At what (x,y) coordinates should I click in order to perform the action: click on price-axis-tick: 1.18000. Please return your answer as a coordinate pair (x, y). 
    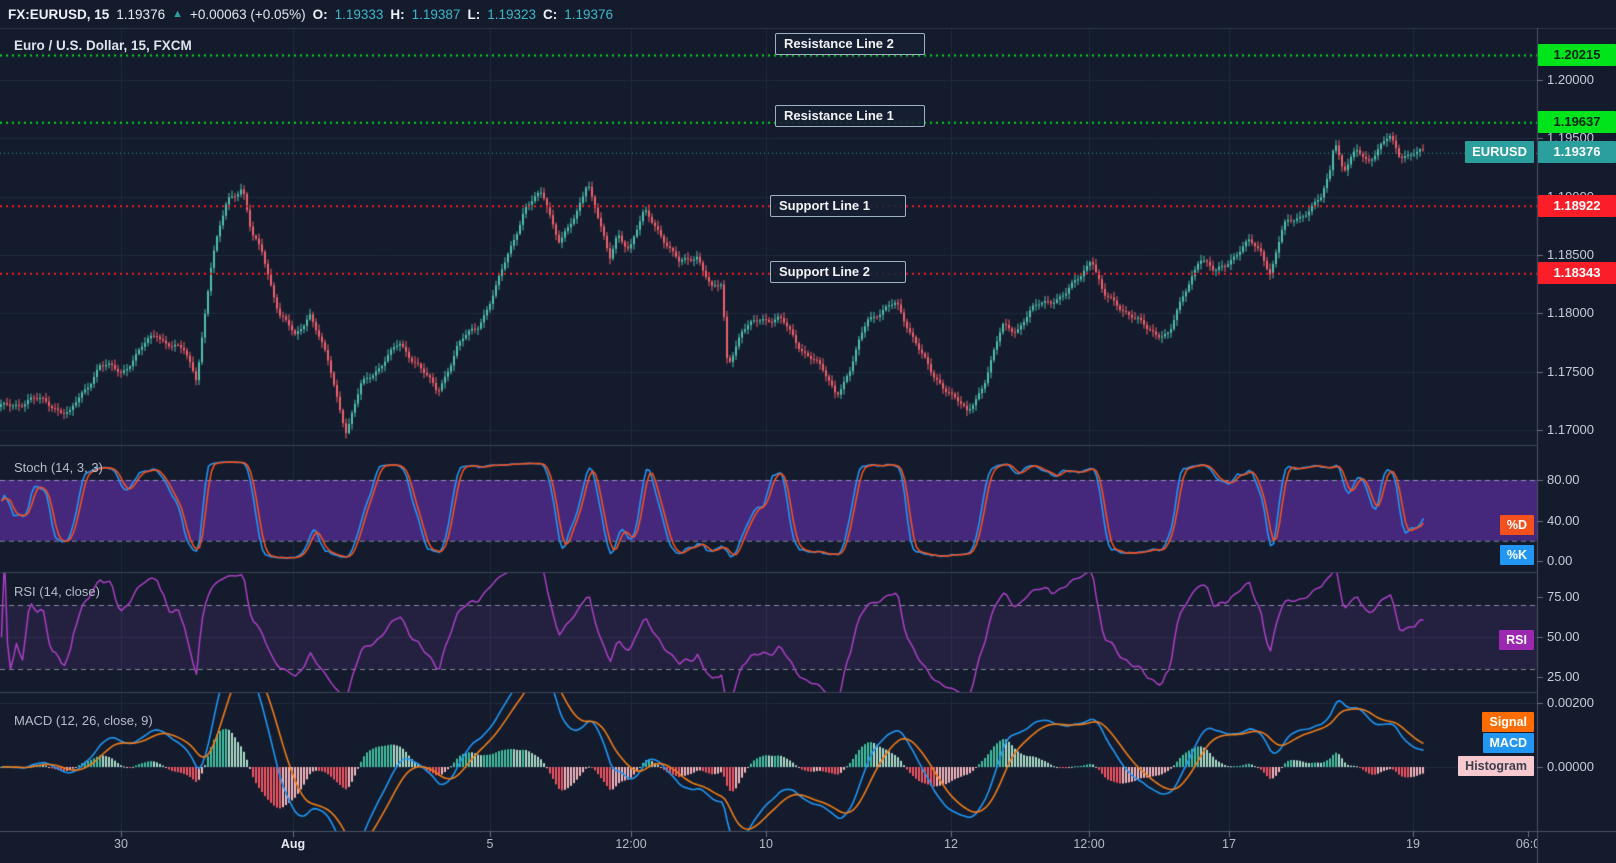
    Looking at the image, I should click on (1570, 312).